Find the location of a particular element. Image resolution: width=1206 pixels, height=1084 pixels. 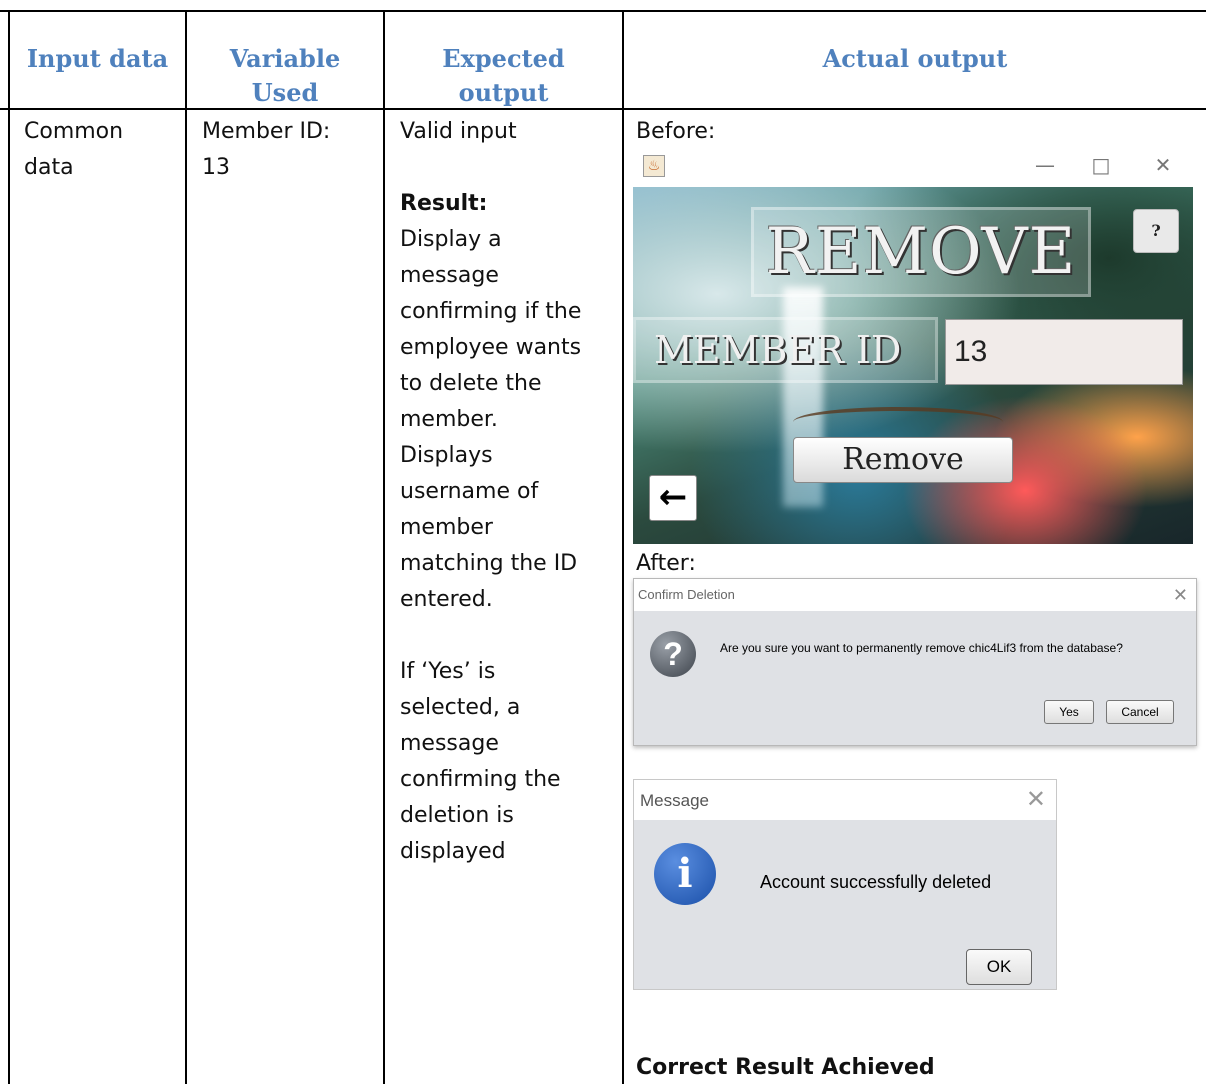

ok-button: OK is located at coordinates (999, 967).